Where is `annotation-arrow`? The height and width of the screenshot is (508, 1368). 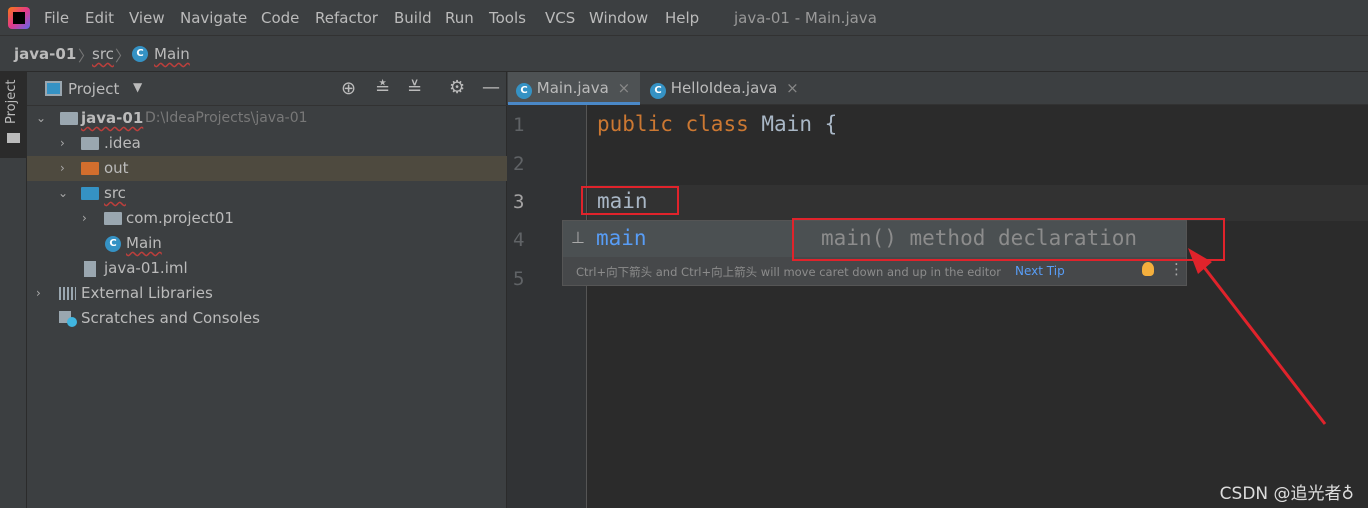
annotation-arrow is located at coordinates (1257, 336).